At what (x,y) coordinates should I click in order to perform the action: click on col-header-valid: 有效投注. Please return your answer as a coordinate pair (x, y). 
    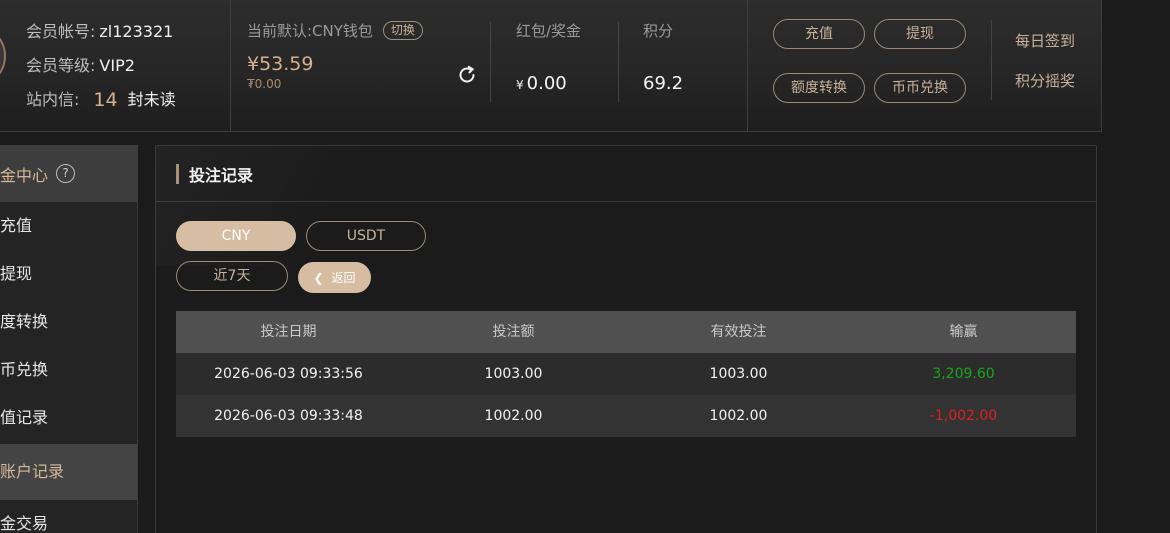
    Looking at the image, I should click on (738, 332).